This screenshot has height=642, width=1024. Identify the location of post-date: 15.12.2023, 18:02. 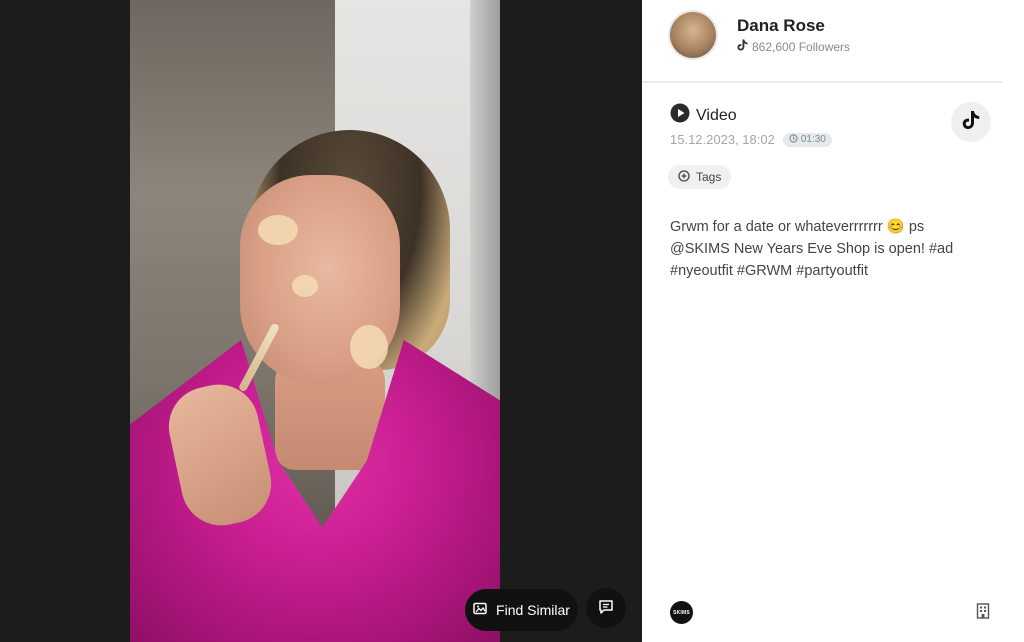
(722, 139).